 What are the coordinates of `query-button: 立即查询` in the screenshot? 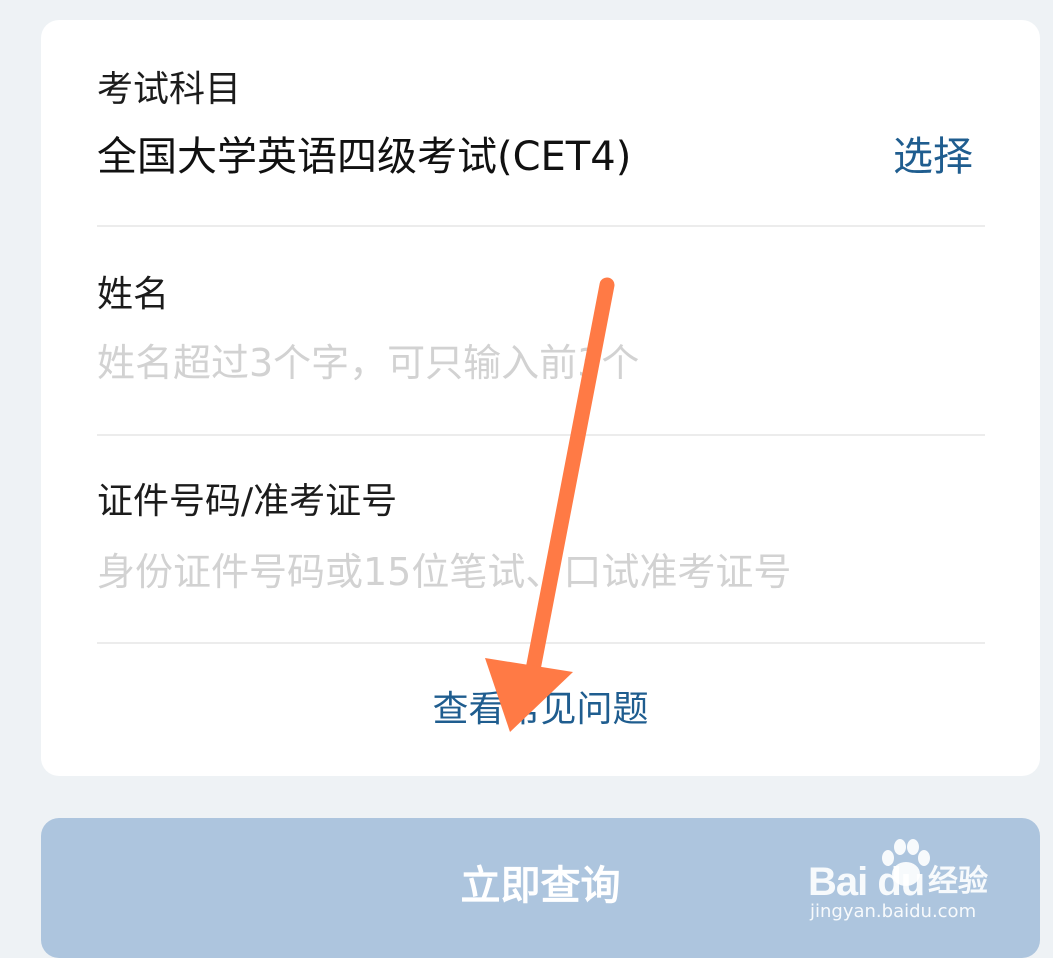 It's located at (540, 888).